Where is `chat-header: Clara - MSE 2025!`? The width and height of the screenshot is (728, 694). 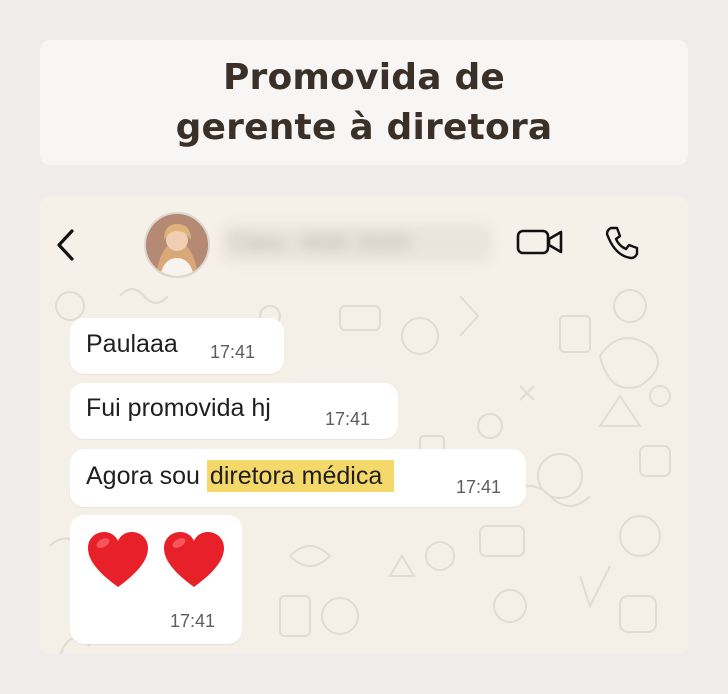
chat-header: Clara - MSE 2025! is located at coordinates (364, 242).